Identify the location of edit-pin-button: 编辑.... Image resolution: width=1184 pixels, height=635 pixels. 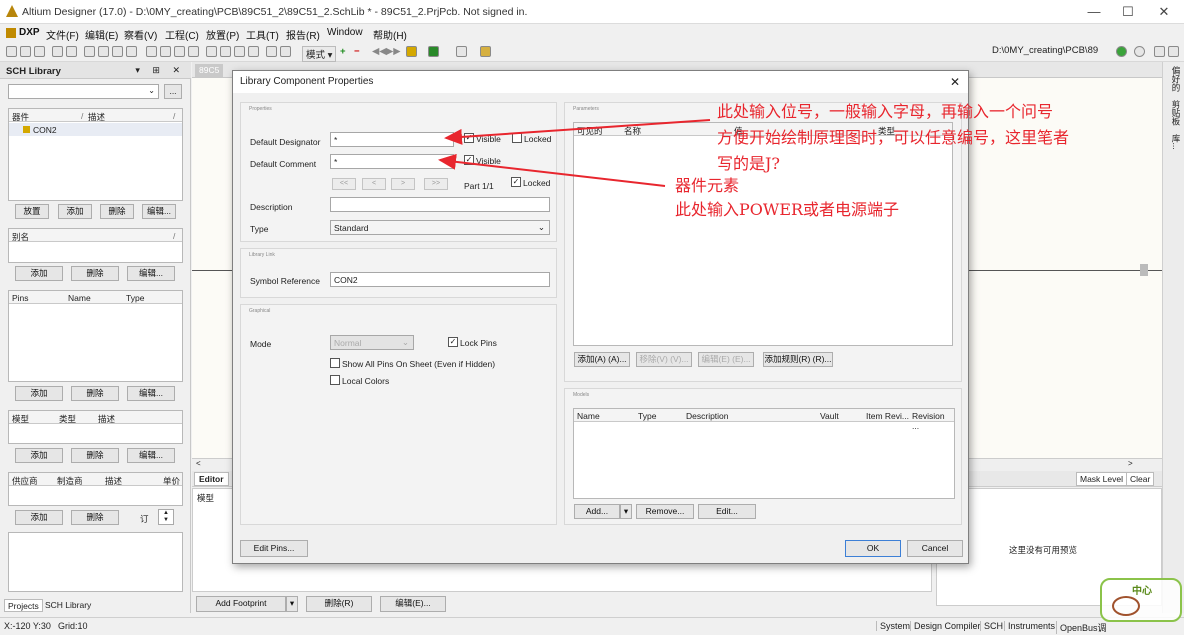
(151, 393).